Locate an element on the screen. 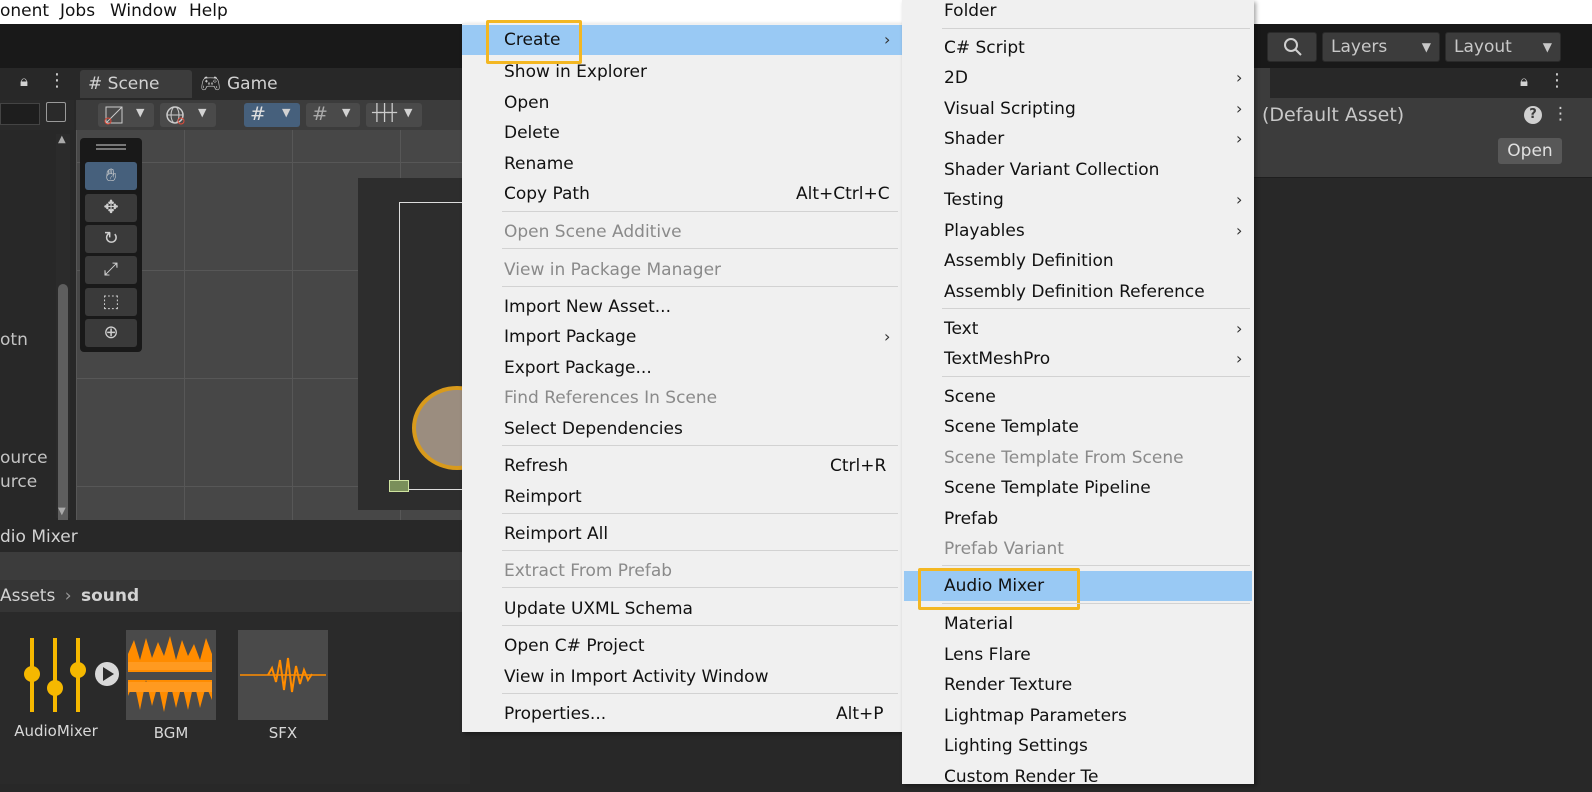 Image resolution: width=1592 pixels, height=792 pixels. menu-item-label: Copy Path is located at coordinates (547, 194).